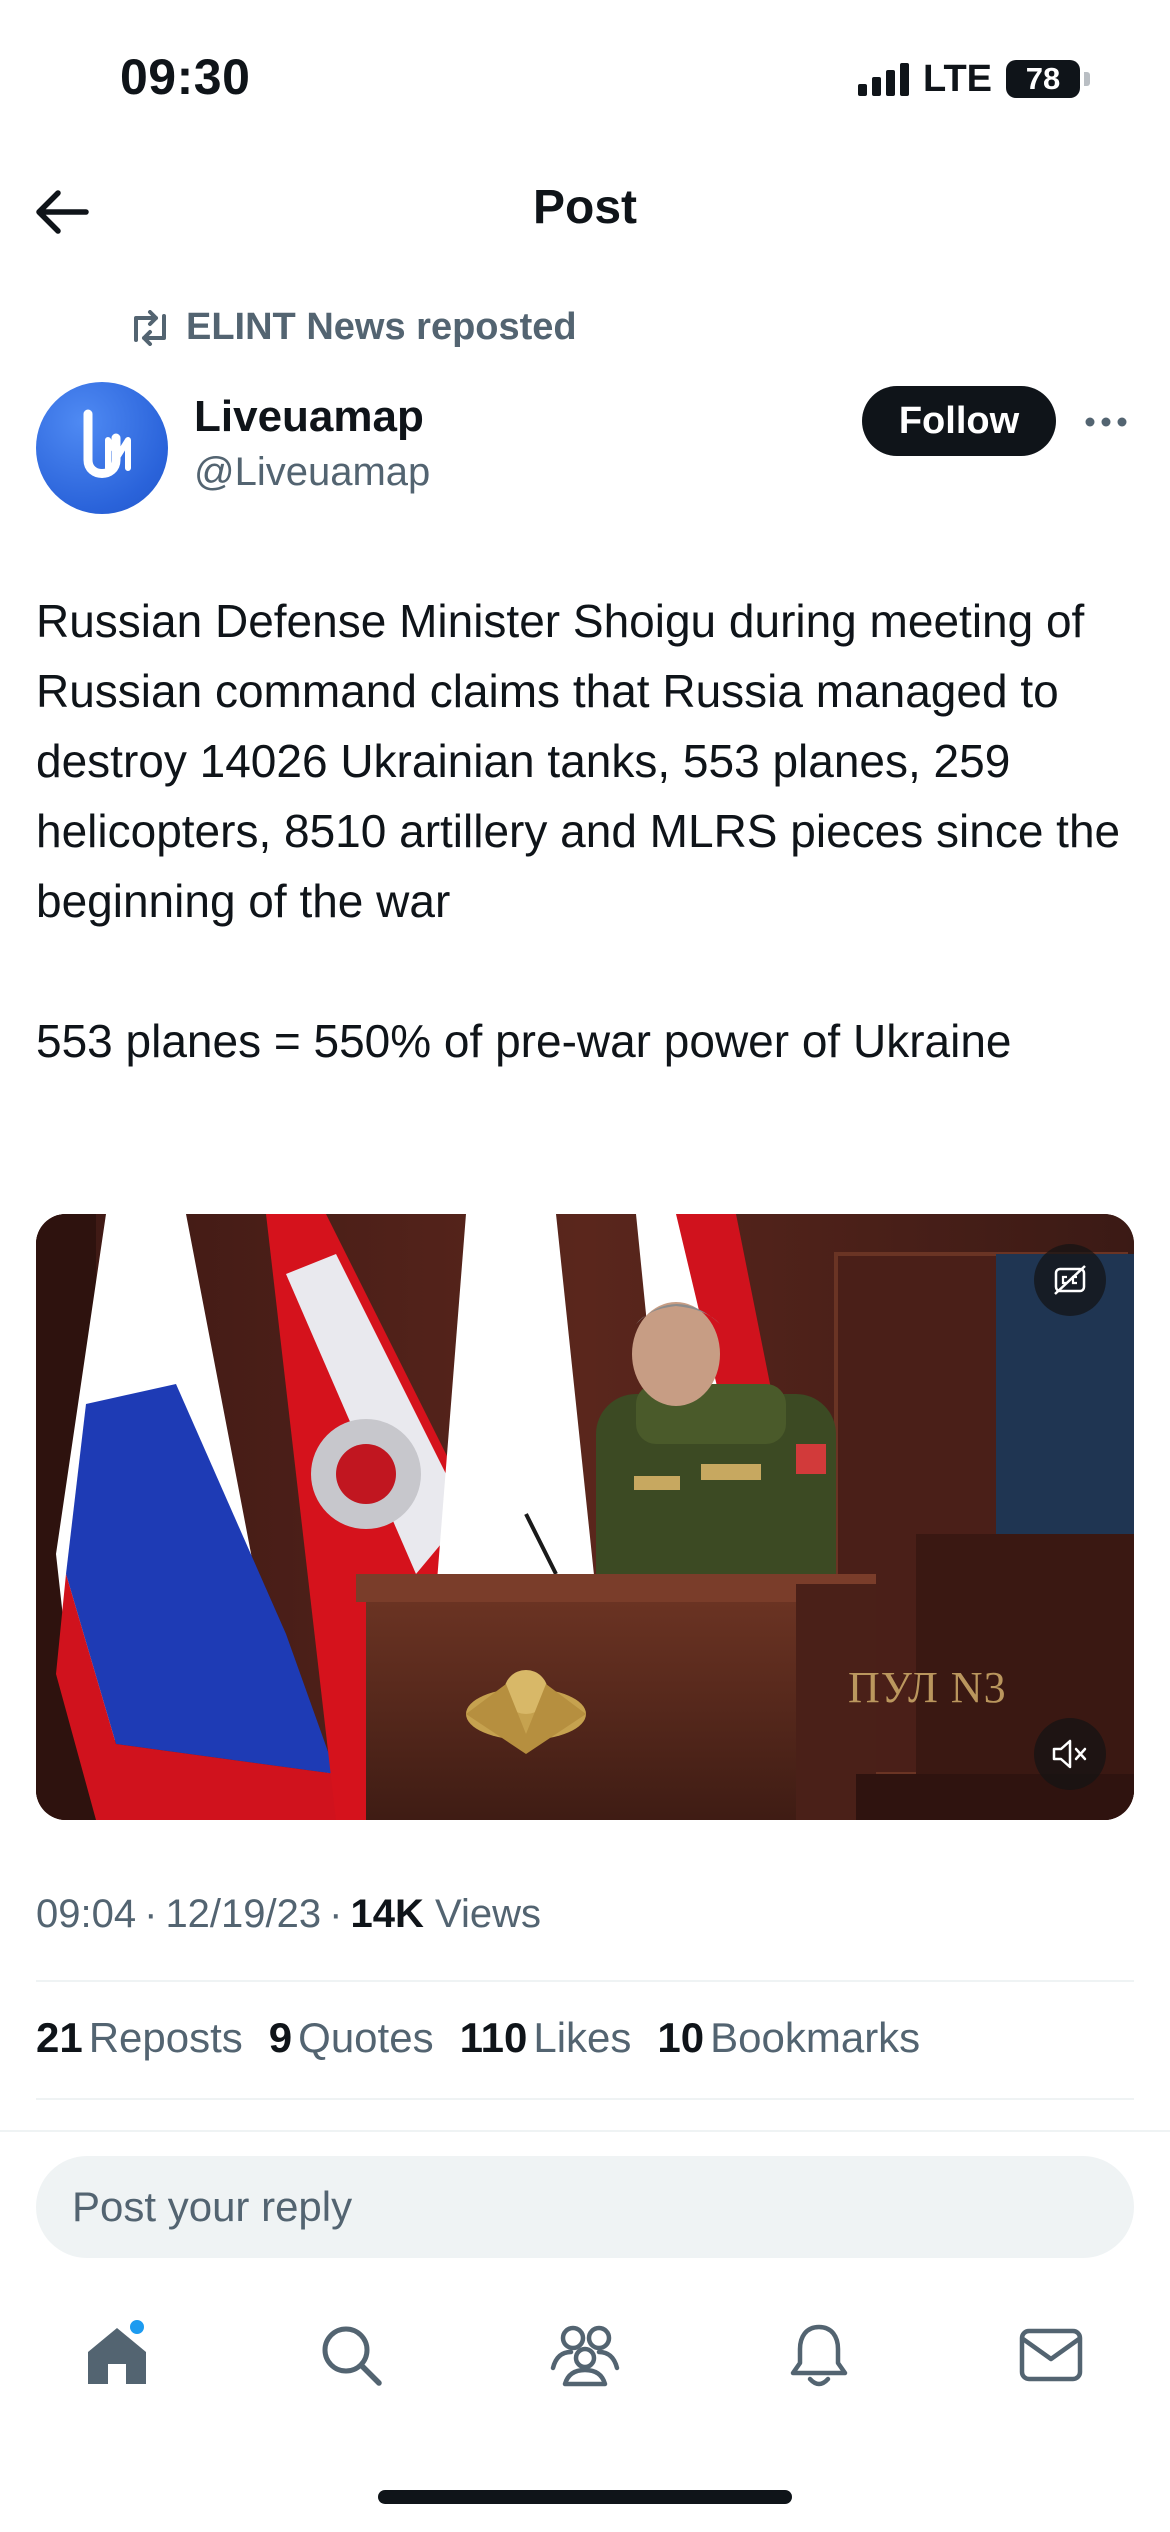  I want to click on tab-notifications, so click(819, 2355).